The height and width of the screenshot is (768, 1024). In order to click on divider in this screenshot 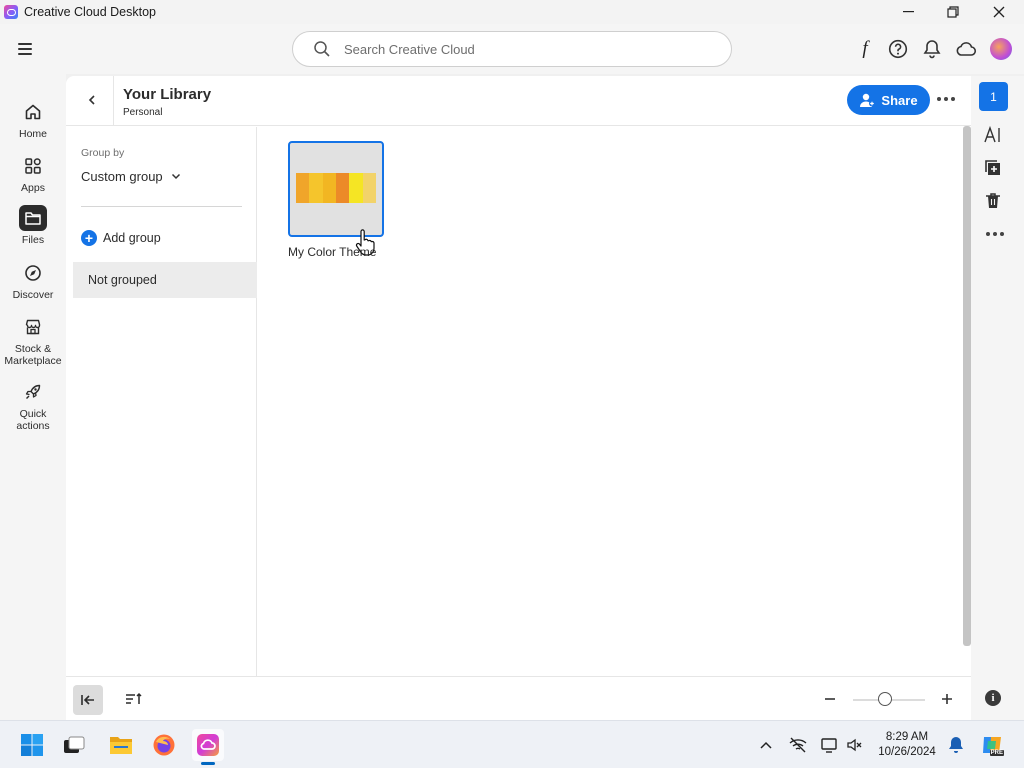, I will do `click(161, 206)`.